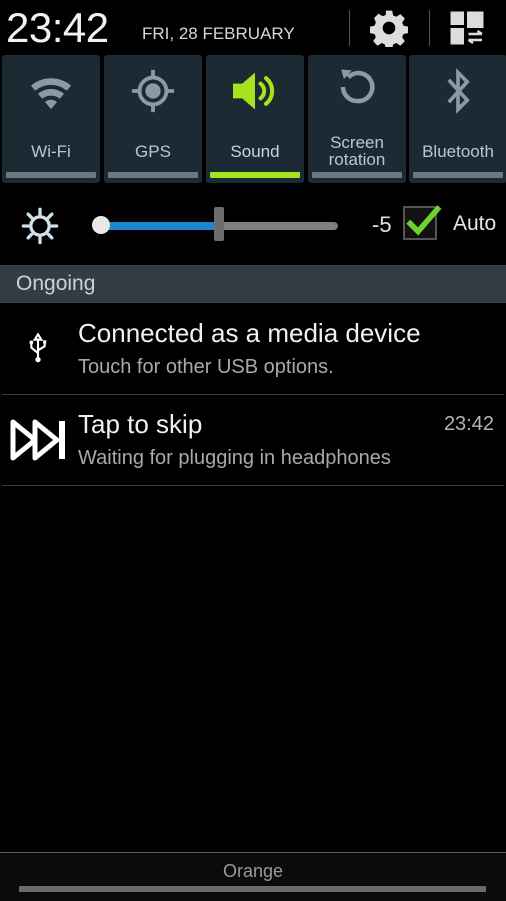 This screenshot has width=506, height=901. What do you see at coordinates (153, 119) in the screenshot?
I see `toggle-gps: GPS` at bounding box center [153, 119].